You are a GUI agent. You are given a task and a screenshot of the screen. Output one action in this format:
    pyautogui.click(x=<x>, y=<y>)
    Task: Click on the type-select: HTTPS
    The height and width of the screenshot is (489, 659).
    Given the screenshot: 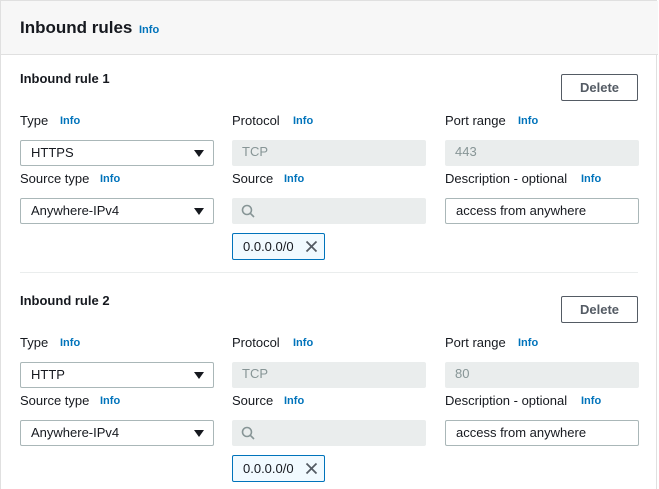 What is the action you would take?
    pyautogui.click(x=117, y=153)
    